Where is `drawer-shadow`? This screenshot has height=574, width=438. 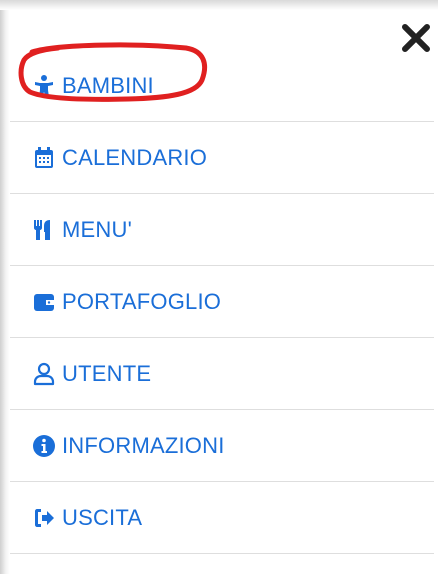 drawer-shadow is located at coordinates (5, 287).